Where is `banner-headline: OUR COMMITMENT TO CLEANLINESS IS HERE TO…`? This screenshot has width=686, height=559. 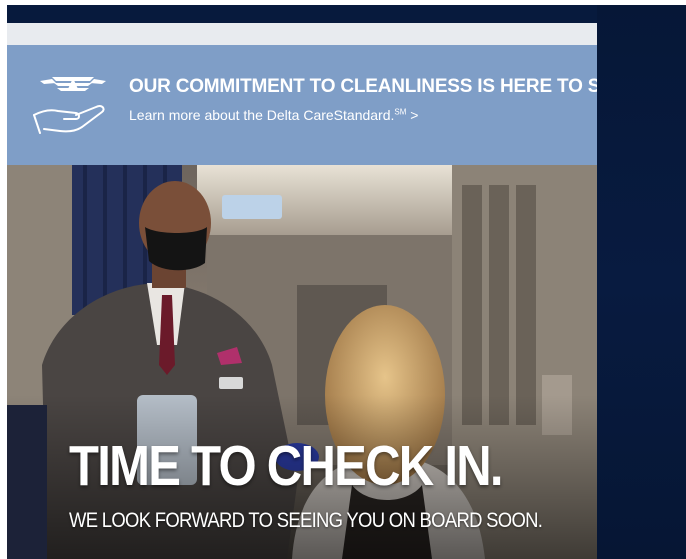
banner-headline: OUR COMMITMENT TO CLEANLINESS IS HERE TO… is located at coordinates (363, 86).